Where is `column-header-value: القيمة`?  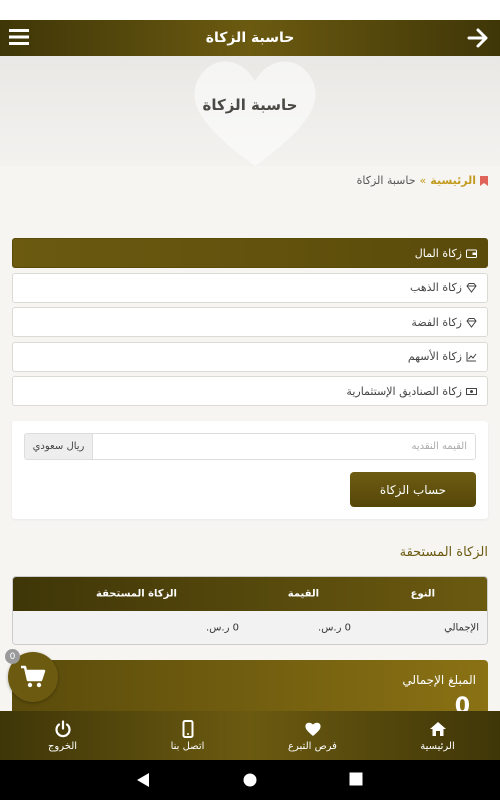
column-header-value: القيمة is located at coordinates (303, 594).